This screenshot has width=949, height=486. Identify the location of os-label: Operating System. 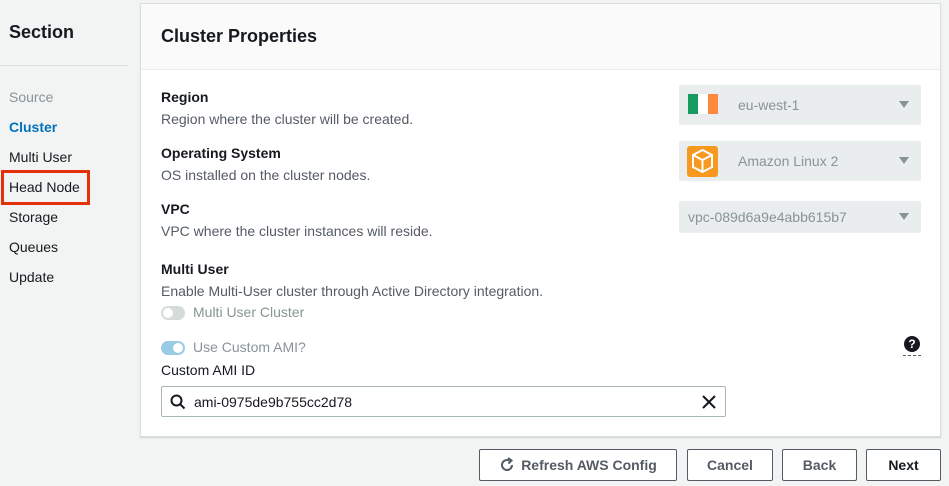
(221, 153).